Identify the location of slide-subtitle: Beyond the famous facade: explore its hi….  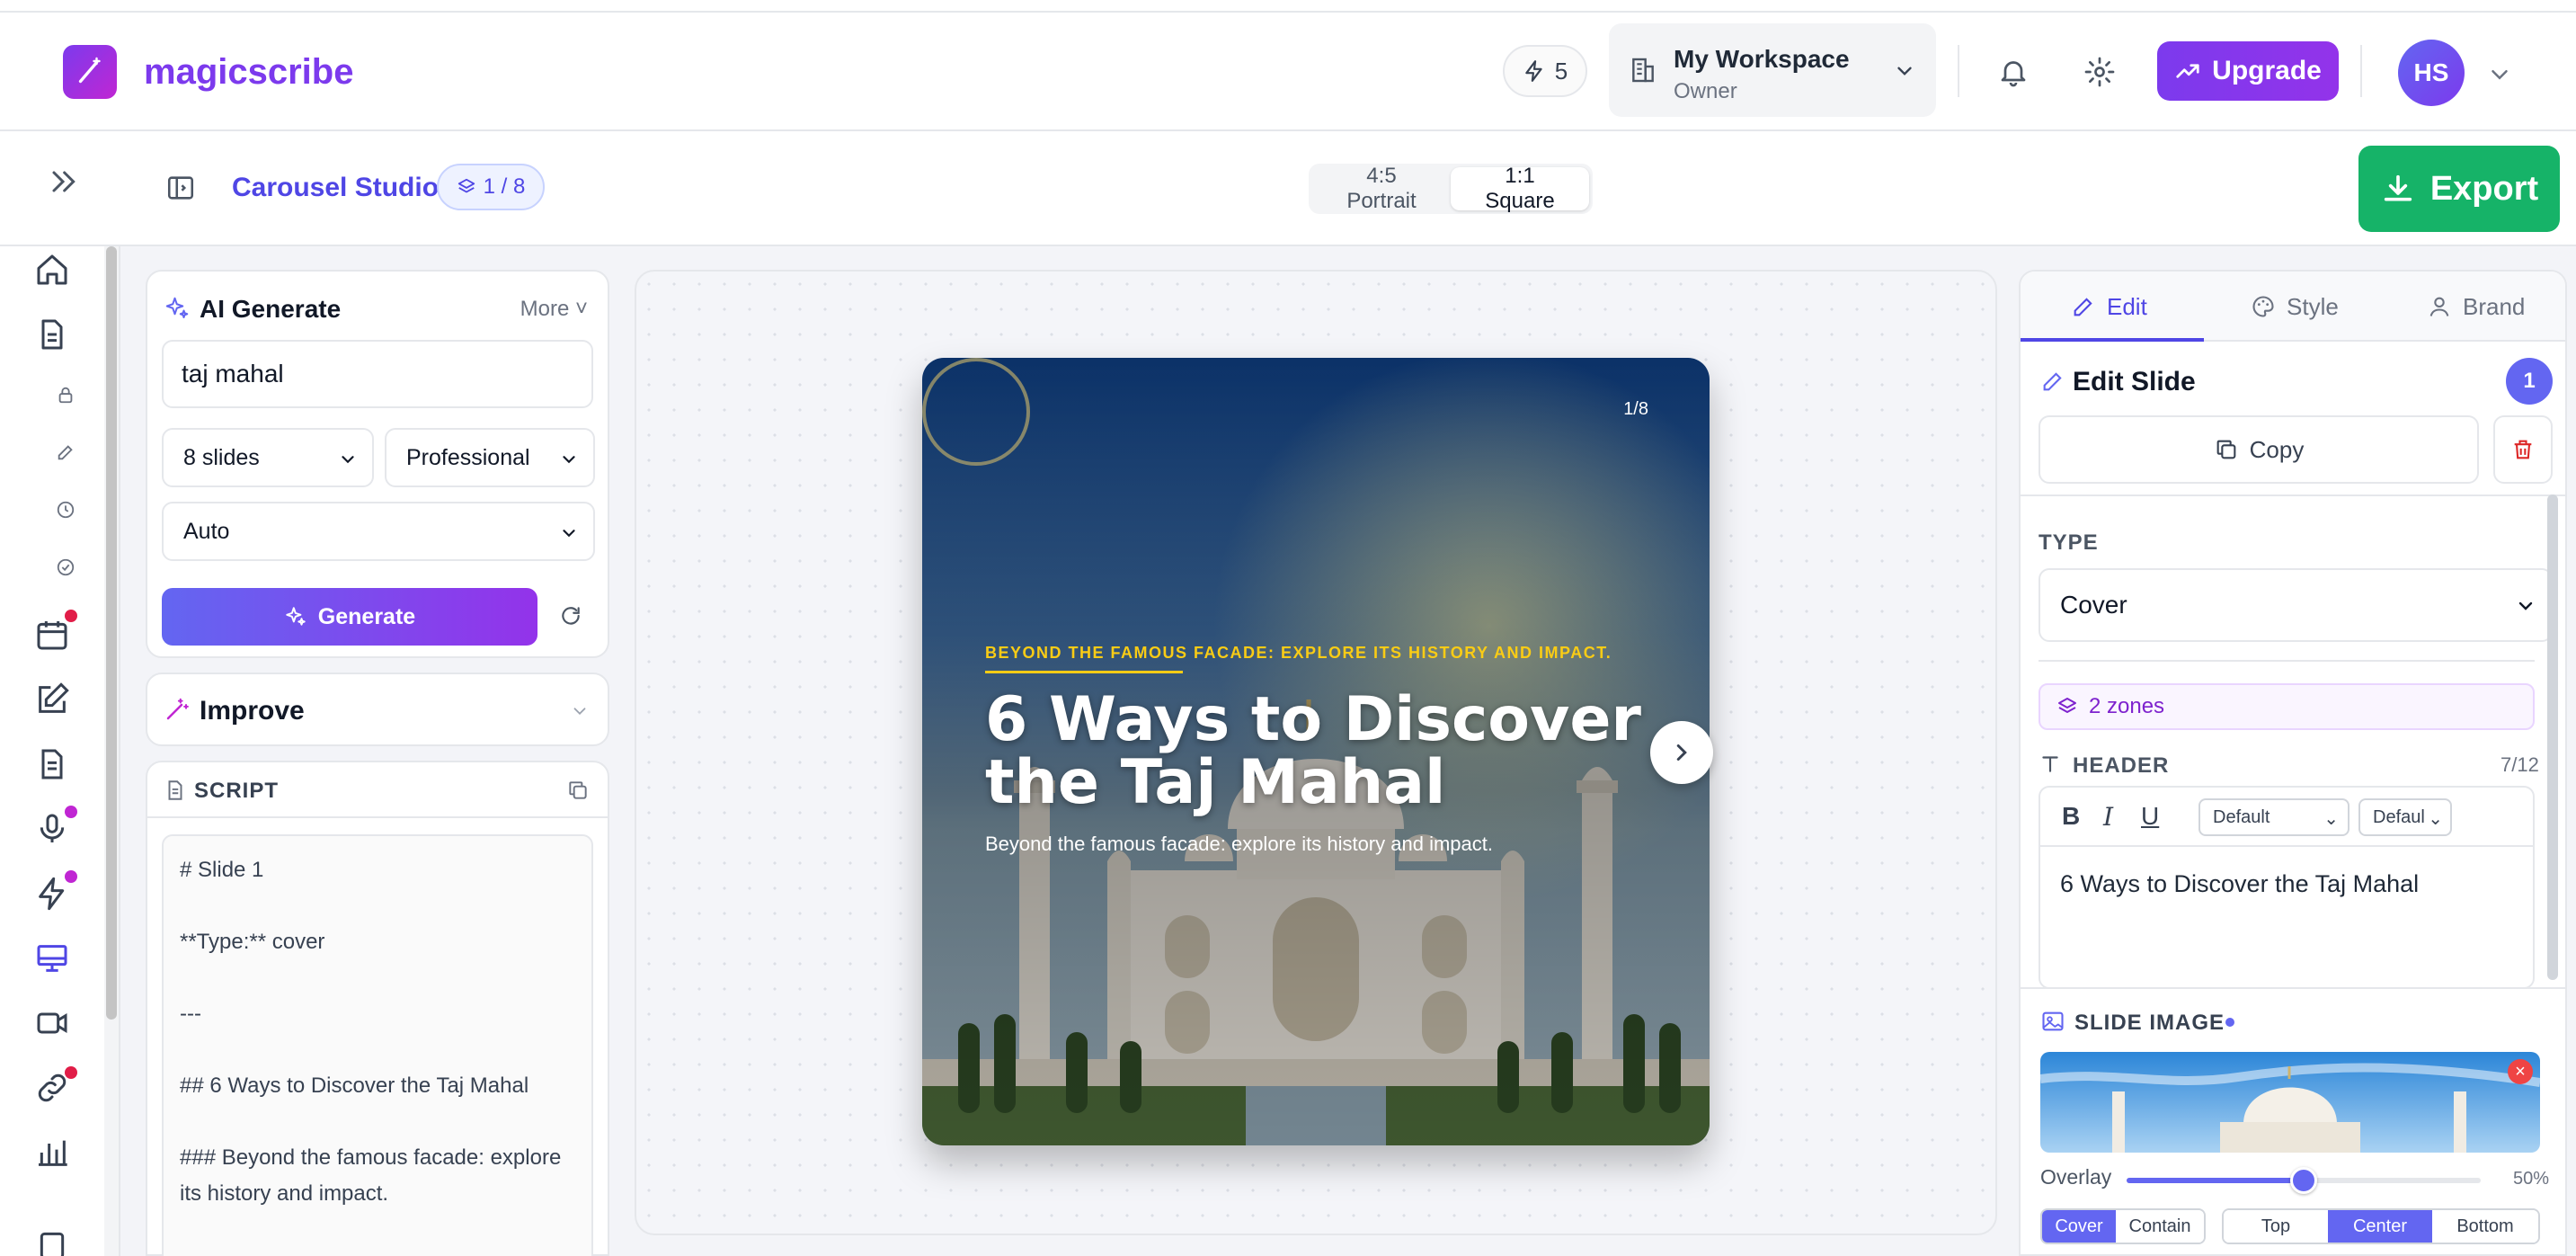
(1239, 844).